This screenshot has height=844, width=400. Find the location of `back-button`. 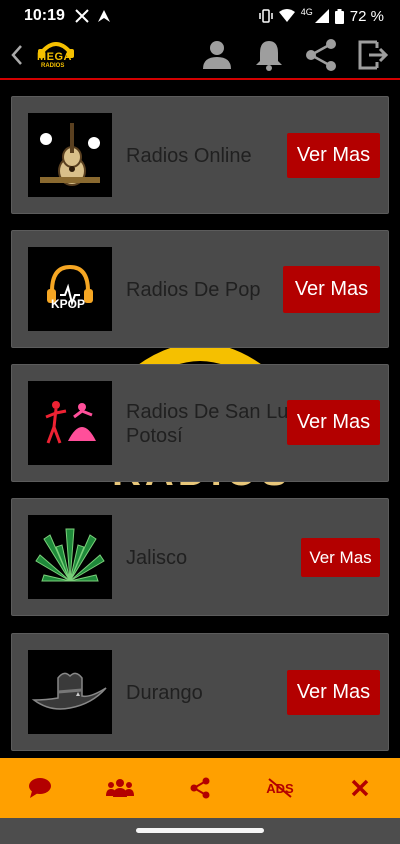

back-button is located at coordinates (17, 55).